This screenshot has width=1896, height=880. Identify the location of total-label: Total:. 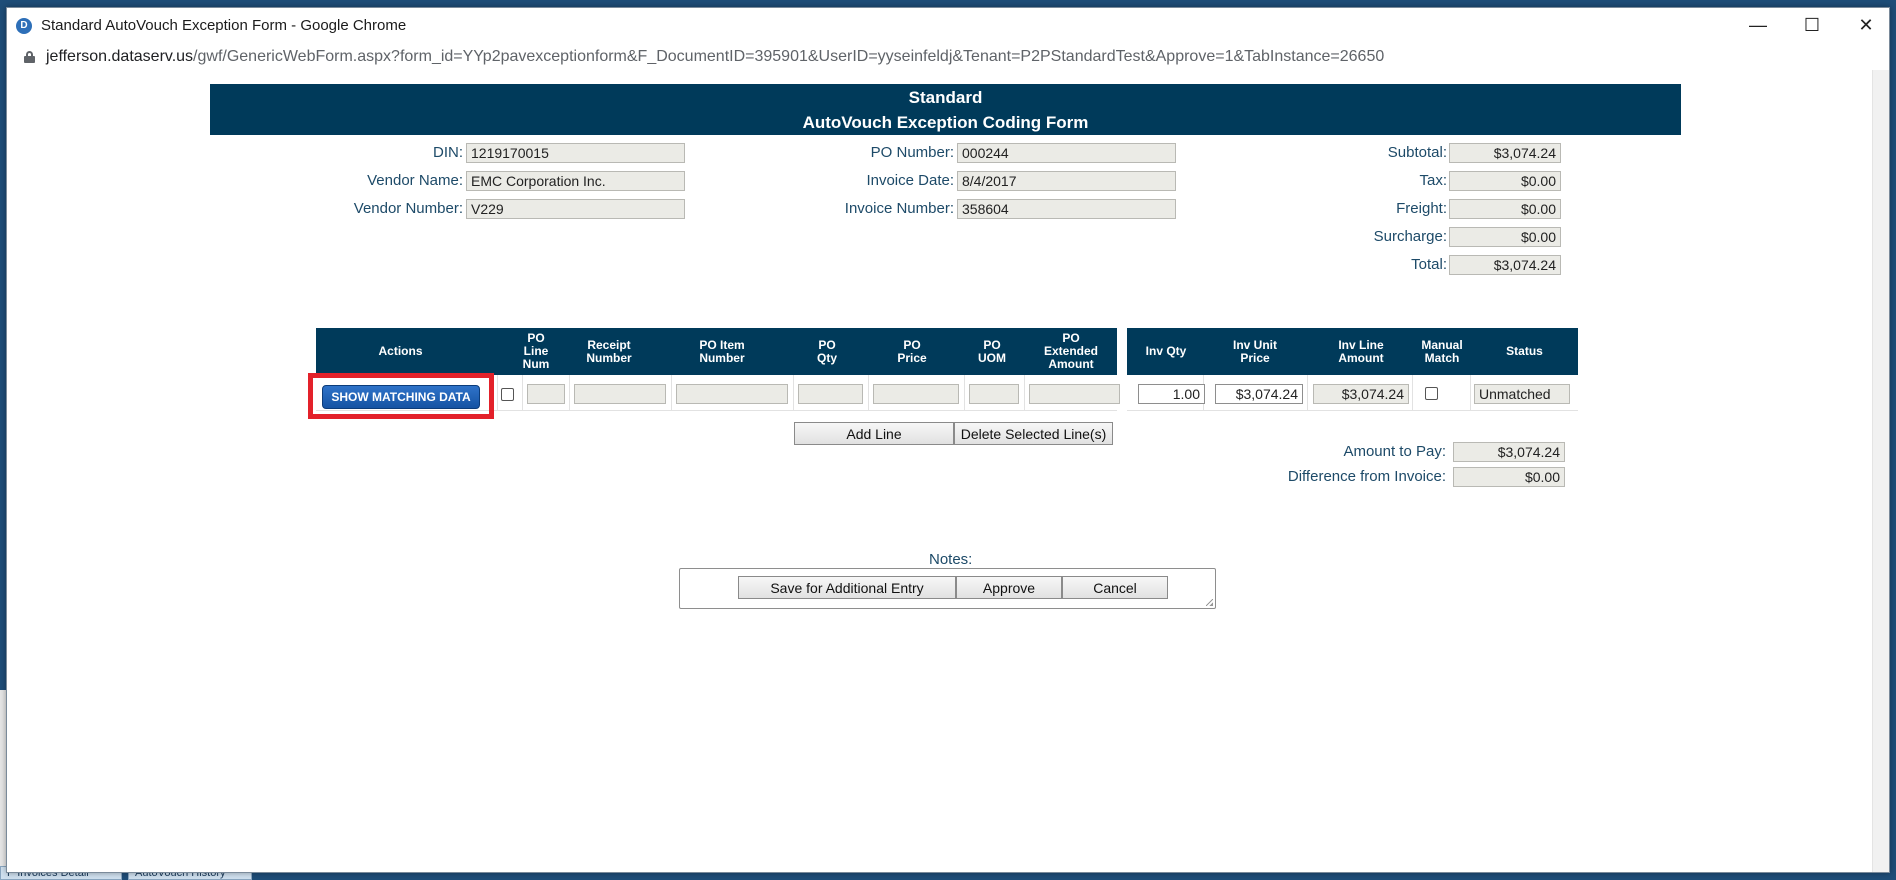
(1429, 264).